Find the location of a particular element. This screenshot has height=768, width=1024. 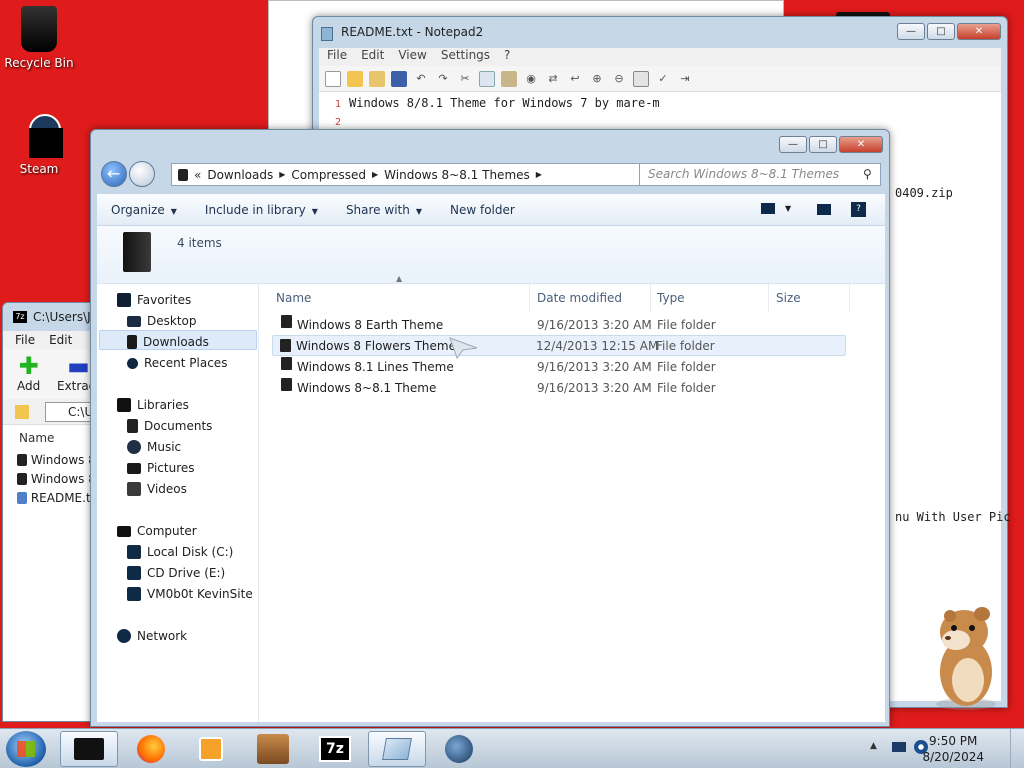

taskbar-steam is located at coordinates (459, 749).